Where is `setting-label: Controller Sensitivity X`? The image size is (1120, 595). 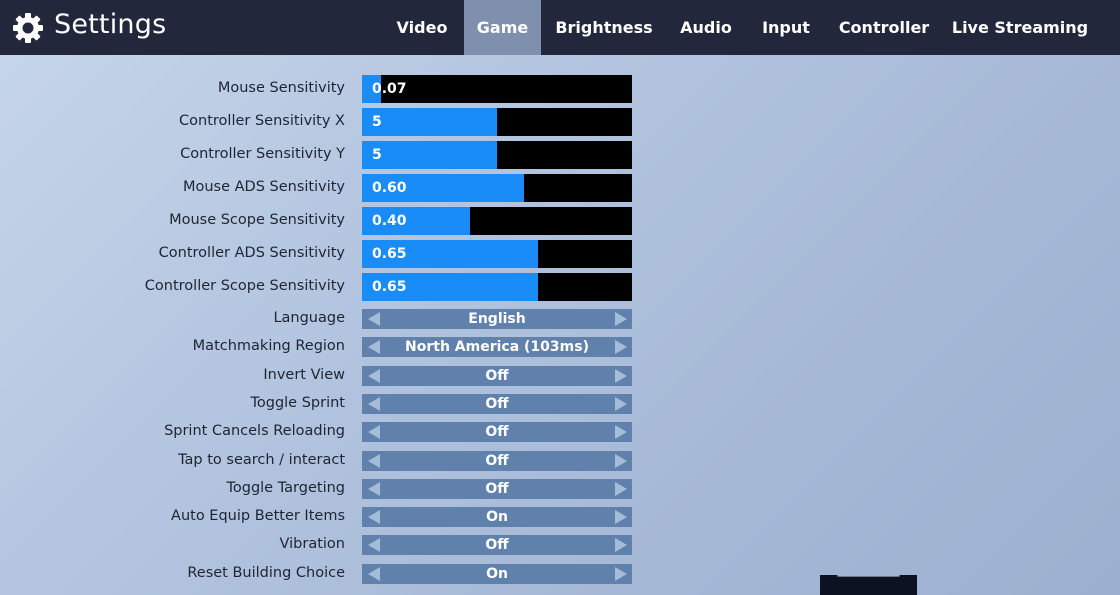
setting-label: Controller Sensitivity X is located at coordinates (262, 121).